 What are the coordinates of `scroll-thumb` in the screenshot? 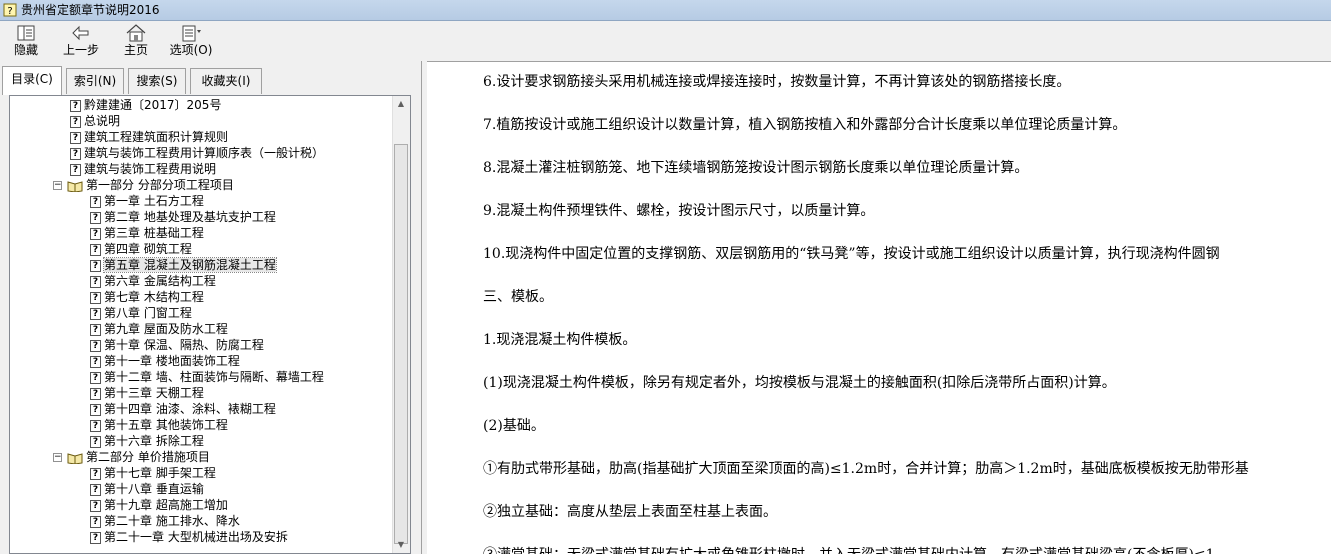 It's located at (401, 344).